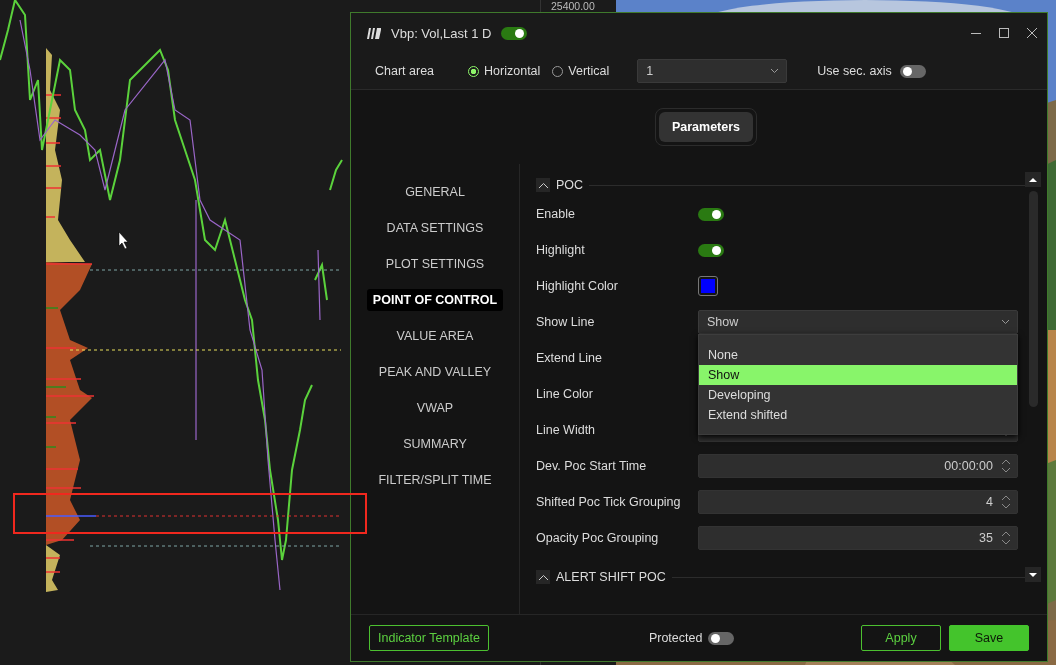 This screenshot has width=1056, height=665. I want to click on field-label: Extend Line, so click(570, 358).